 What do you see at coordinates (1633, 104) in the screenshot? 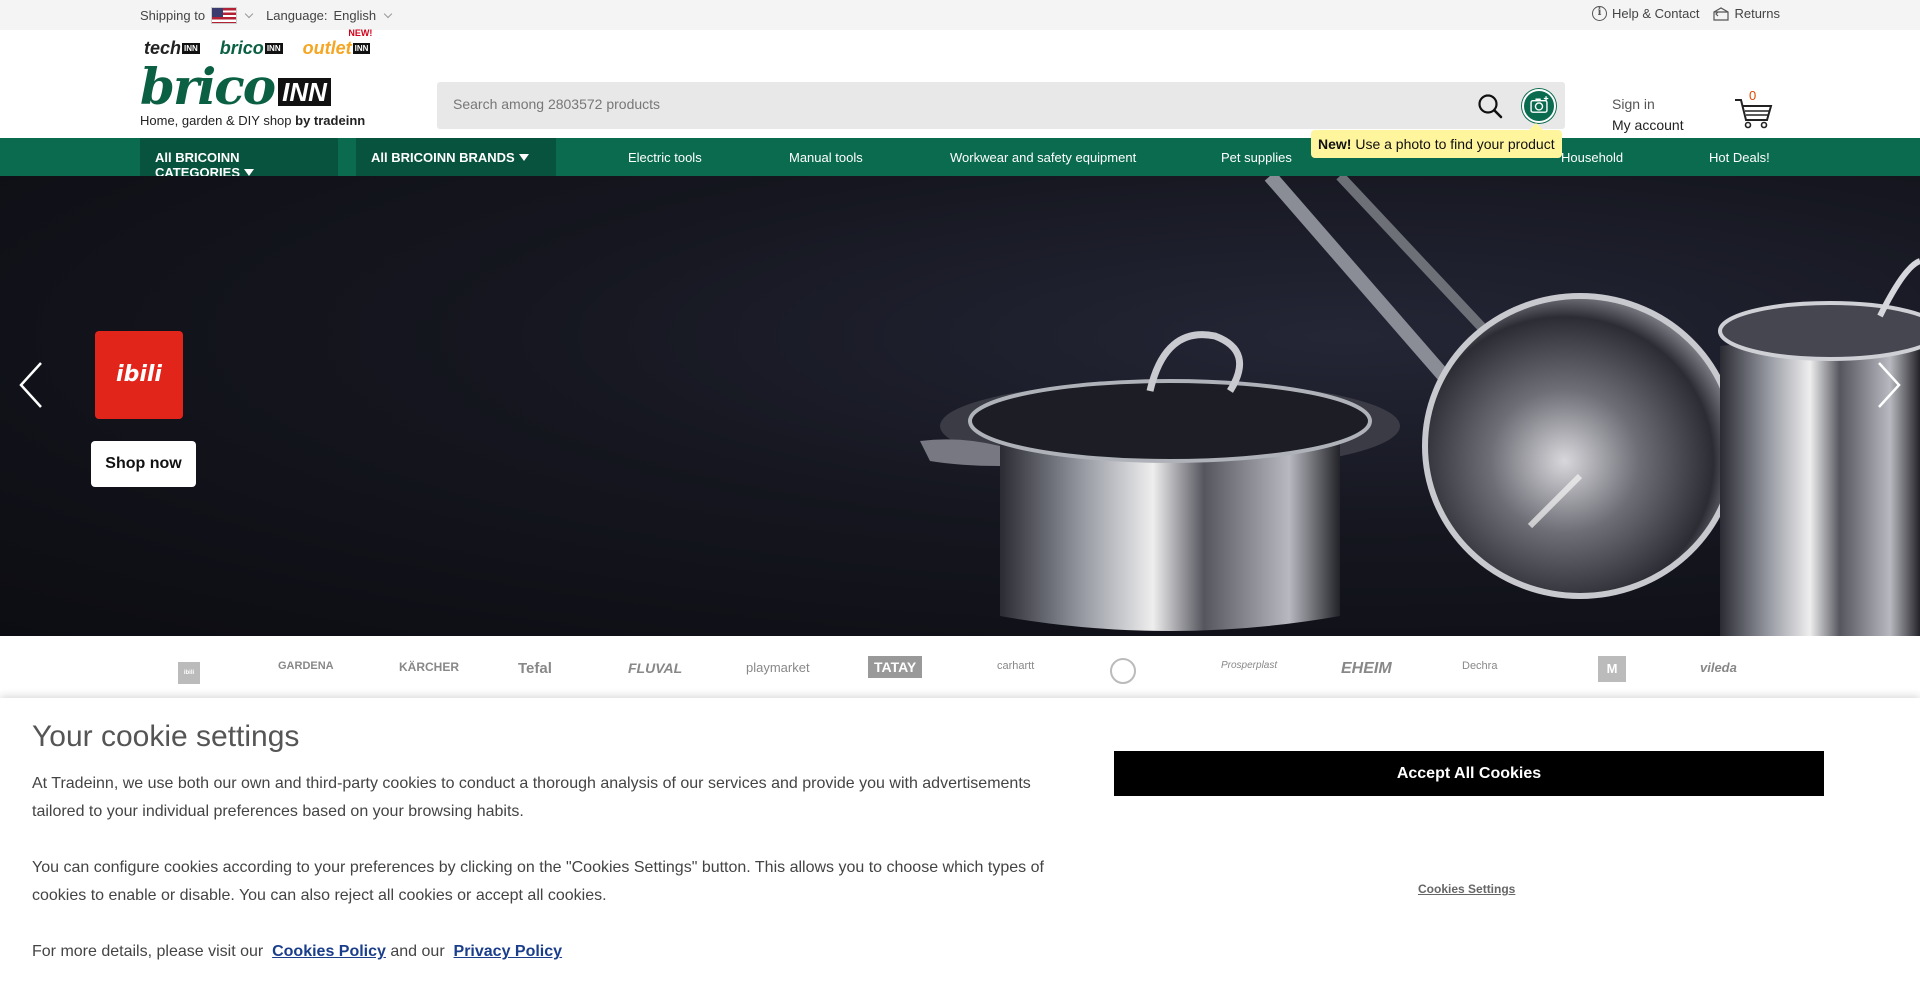
I see `sign-in-label: Sign in` at bounding box center [1633, 104].